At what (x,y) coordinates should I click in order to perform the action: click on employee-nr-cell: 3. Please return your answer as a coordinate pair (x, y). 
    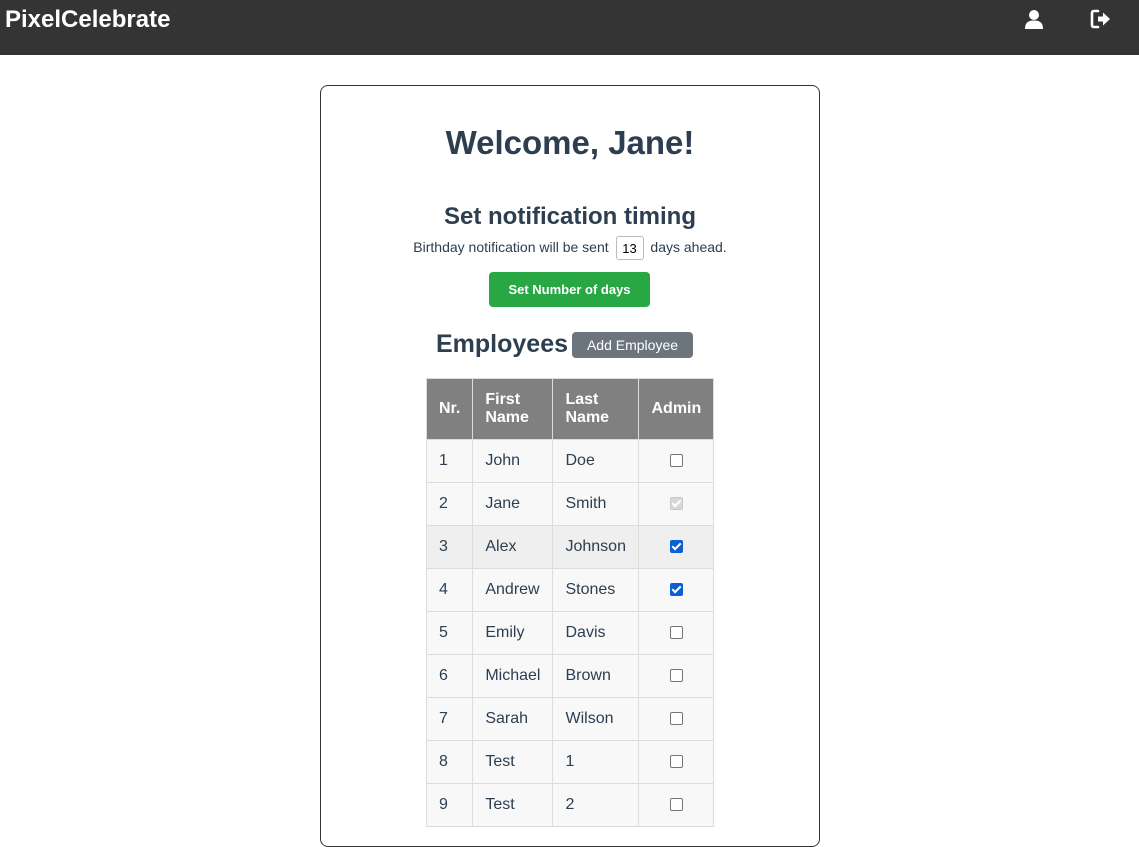
    Looking at the image, I should click on (449, 547).